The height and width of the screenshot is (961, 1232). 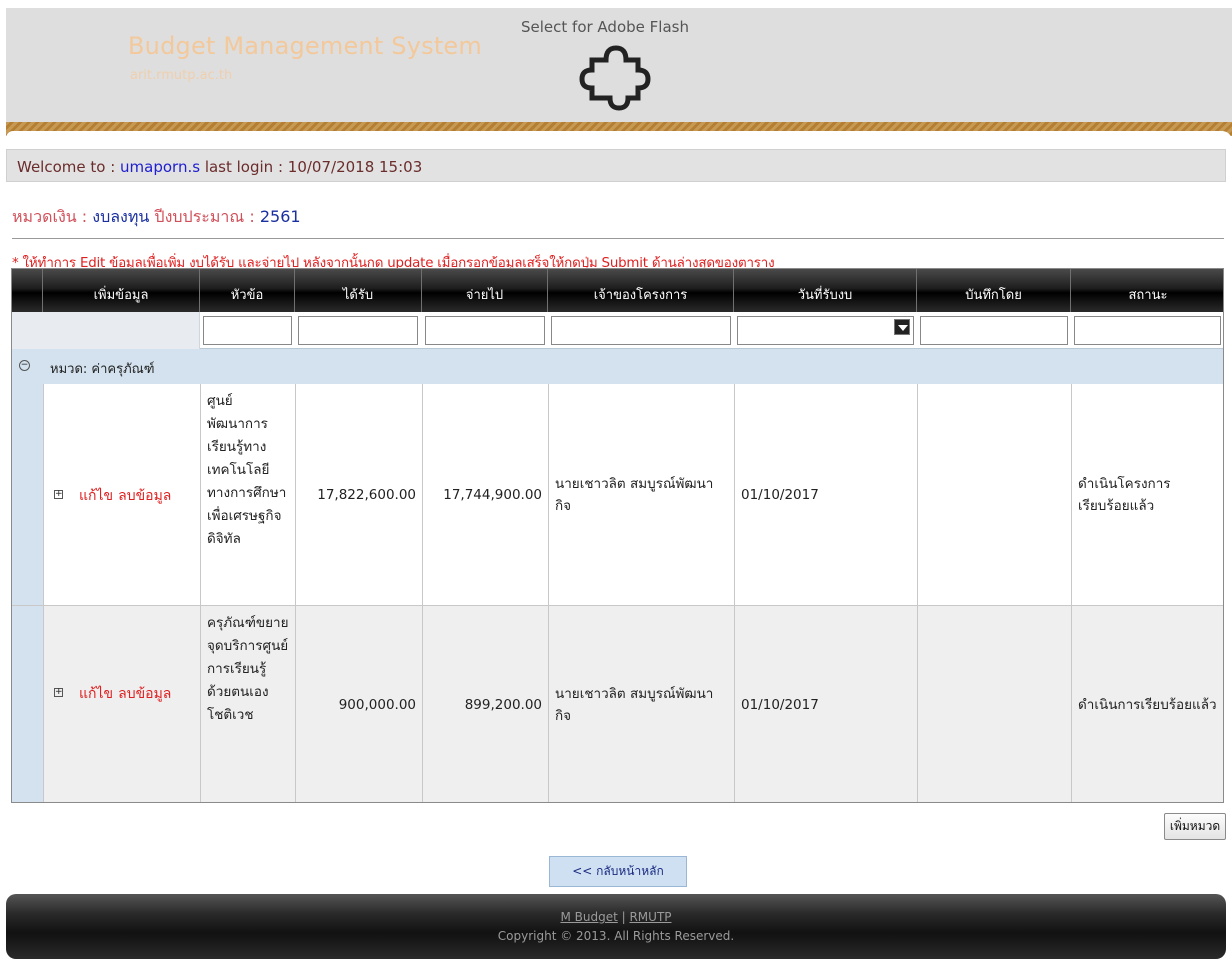 I want to click on fiscal-year-value: 2561, so click(x=280, y=216).